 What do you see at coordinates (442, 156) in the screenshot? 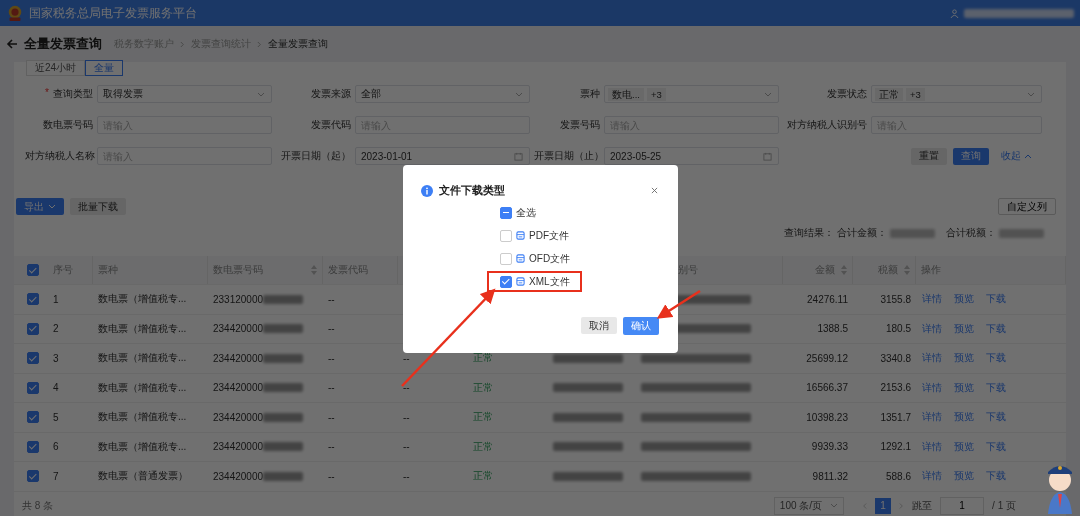
I see `date-field: 2023-01-01` at bounding box center [442, 156].